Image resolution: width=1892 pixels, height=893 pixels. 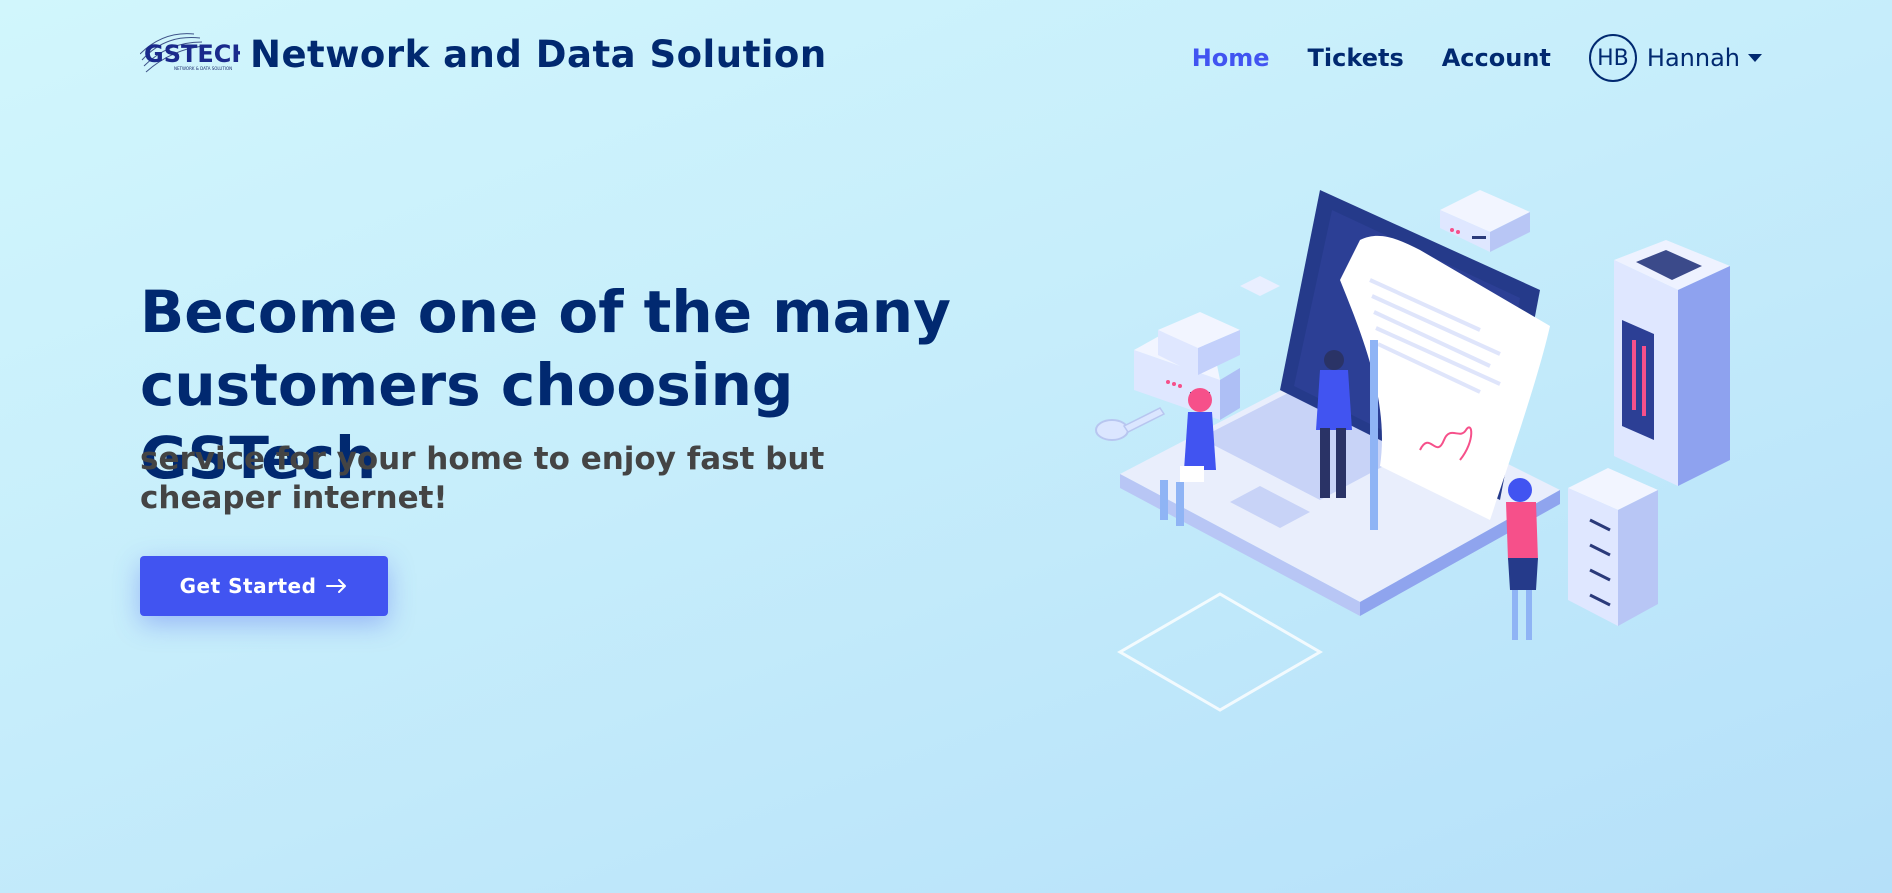 What do you see at coordinates (1260, 286) in the screenshot?
I see `floating-tile-shape` at bounding box center [1260, 286].